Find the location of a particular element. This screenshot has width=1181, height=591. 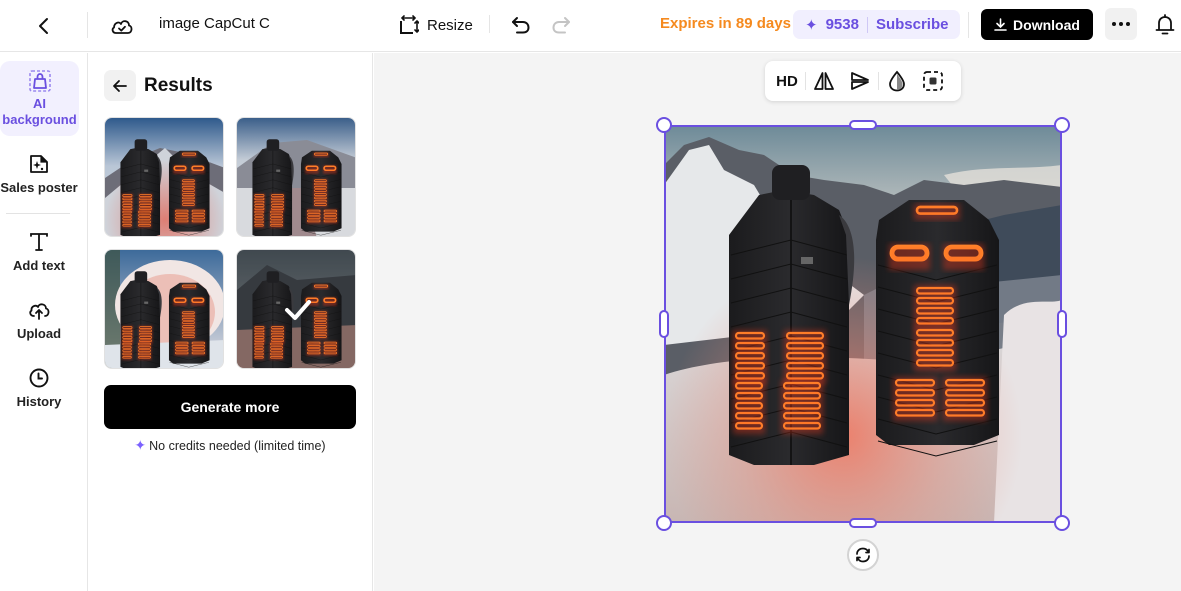

rotate-button is located at coordinates (863, 555).